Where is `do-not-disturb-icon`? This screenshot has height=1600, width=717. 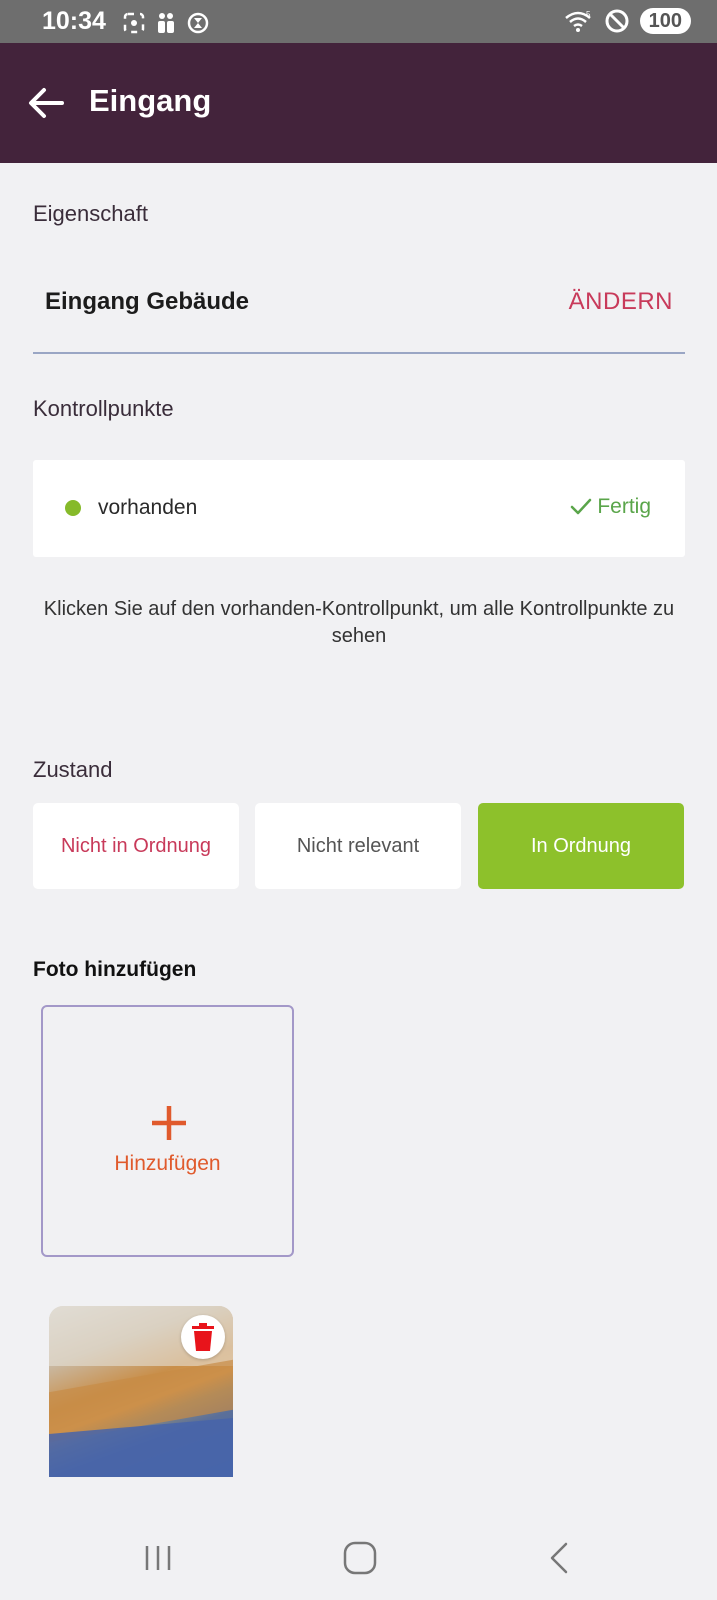 do-not-disturb-icon is located at coordinates (617, 21).